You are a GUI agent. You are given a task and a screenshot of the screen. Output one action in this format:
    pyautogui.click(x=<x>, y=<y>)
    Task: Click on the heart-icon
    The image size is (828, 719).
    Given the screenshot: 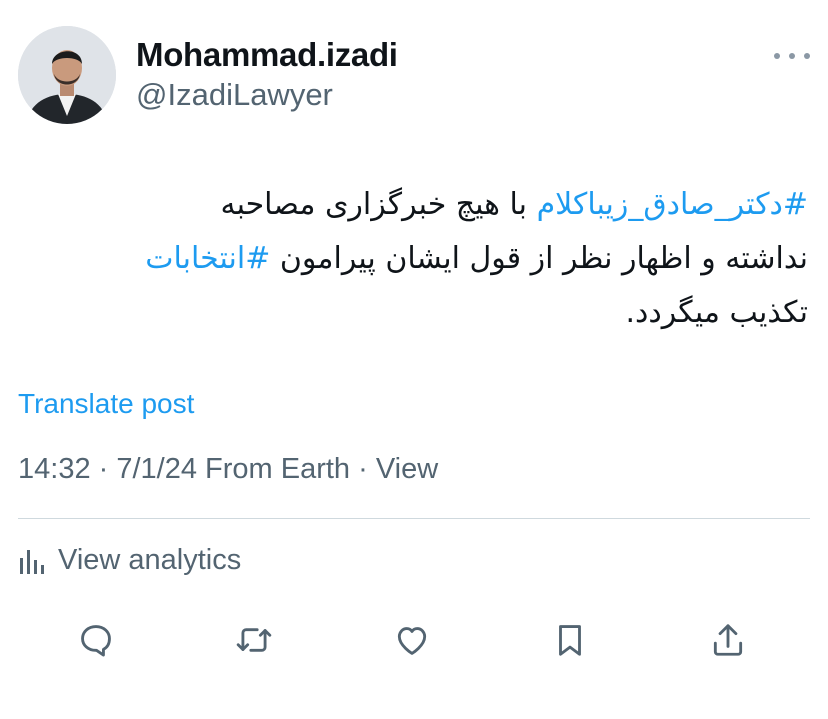 What is the action you would take?
    pyautogui.click(x=412, y=641)
    